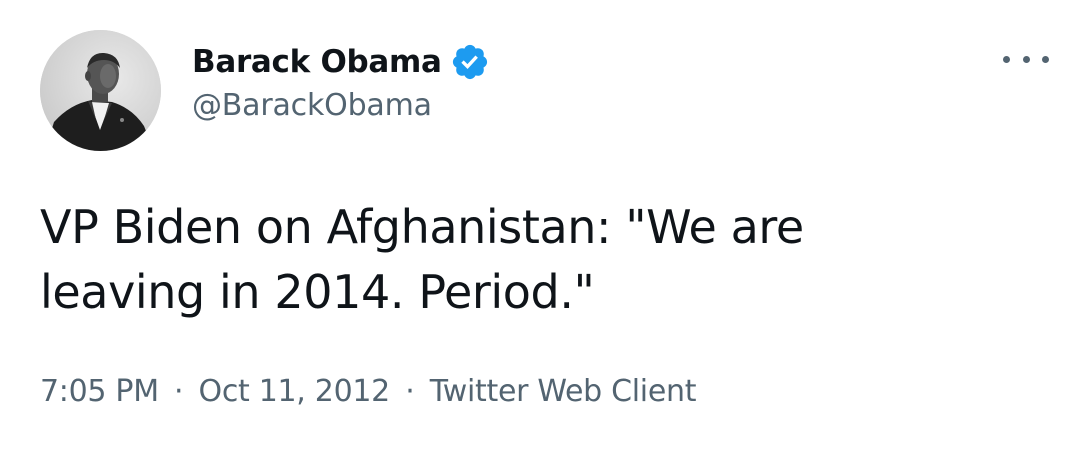 This screenshot has width=1089, height=460. I want to click on profile-photo-icon, so click(100, 90).